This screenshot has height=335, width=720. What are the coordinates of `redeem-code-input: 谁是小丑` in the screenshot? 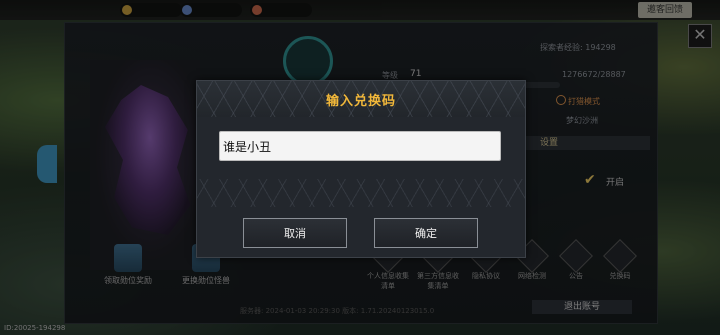 It's located at (360, 146).